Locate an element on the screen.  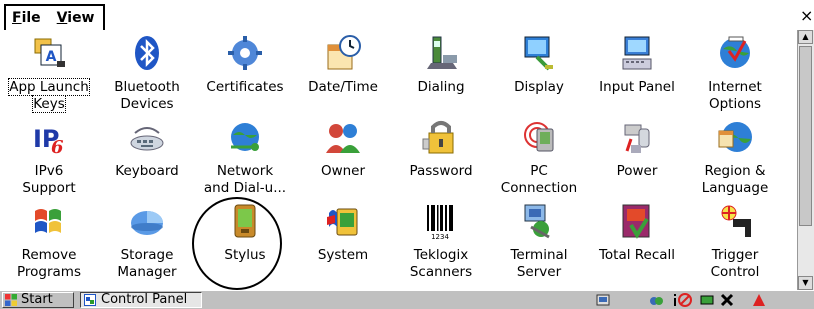
task-label: Control Panel is located at coordinates (144, 299).